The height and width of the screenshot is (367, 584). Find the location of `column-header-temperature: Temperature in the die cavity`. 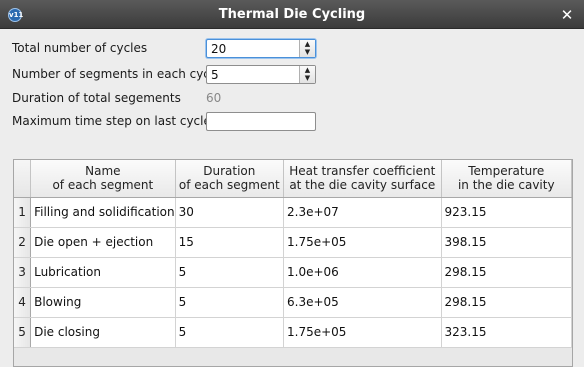

column-header-temperature: Temperature in the die cavity is located at coordinates (507, 179).